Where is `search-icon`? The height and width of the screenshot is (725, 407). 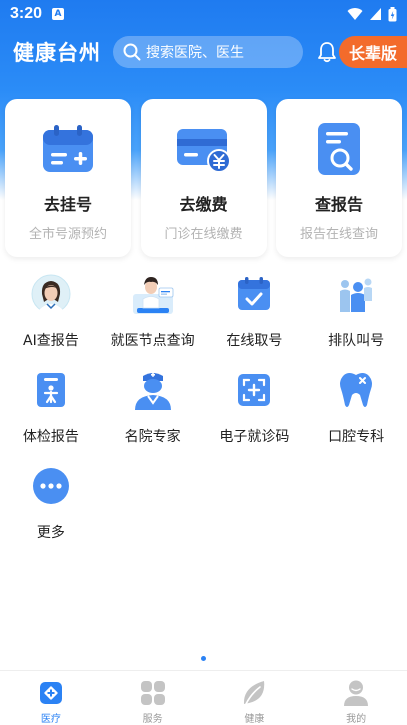 search-icon is located at coordinates (132, 52).